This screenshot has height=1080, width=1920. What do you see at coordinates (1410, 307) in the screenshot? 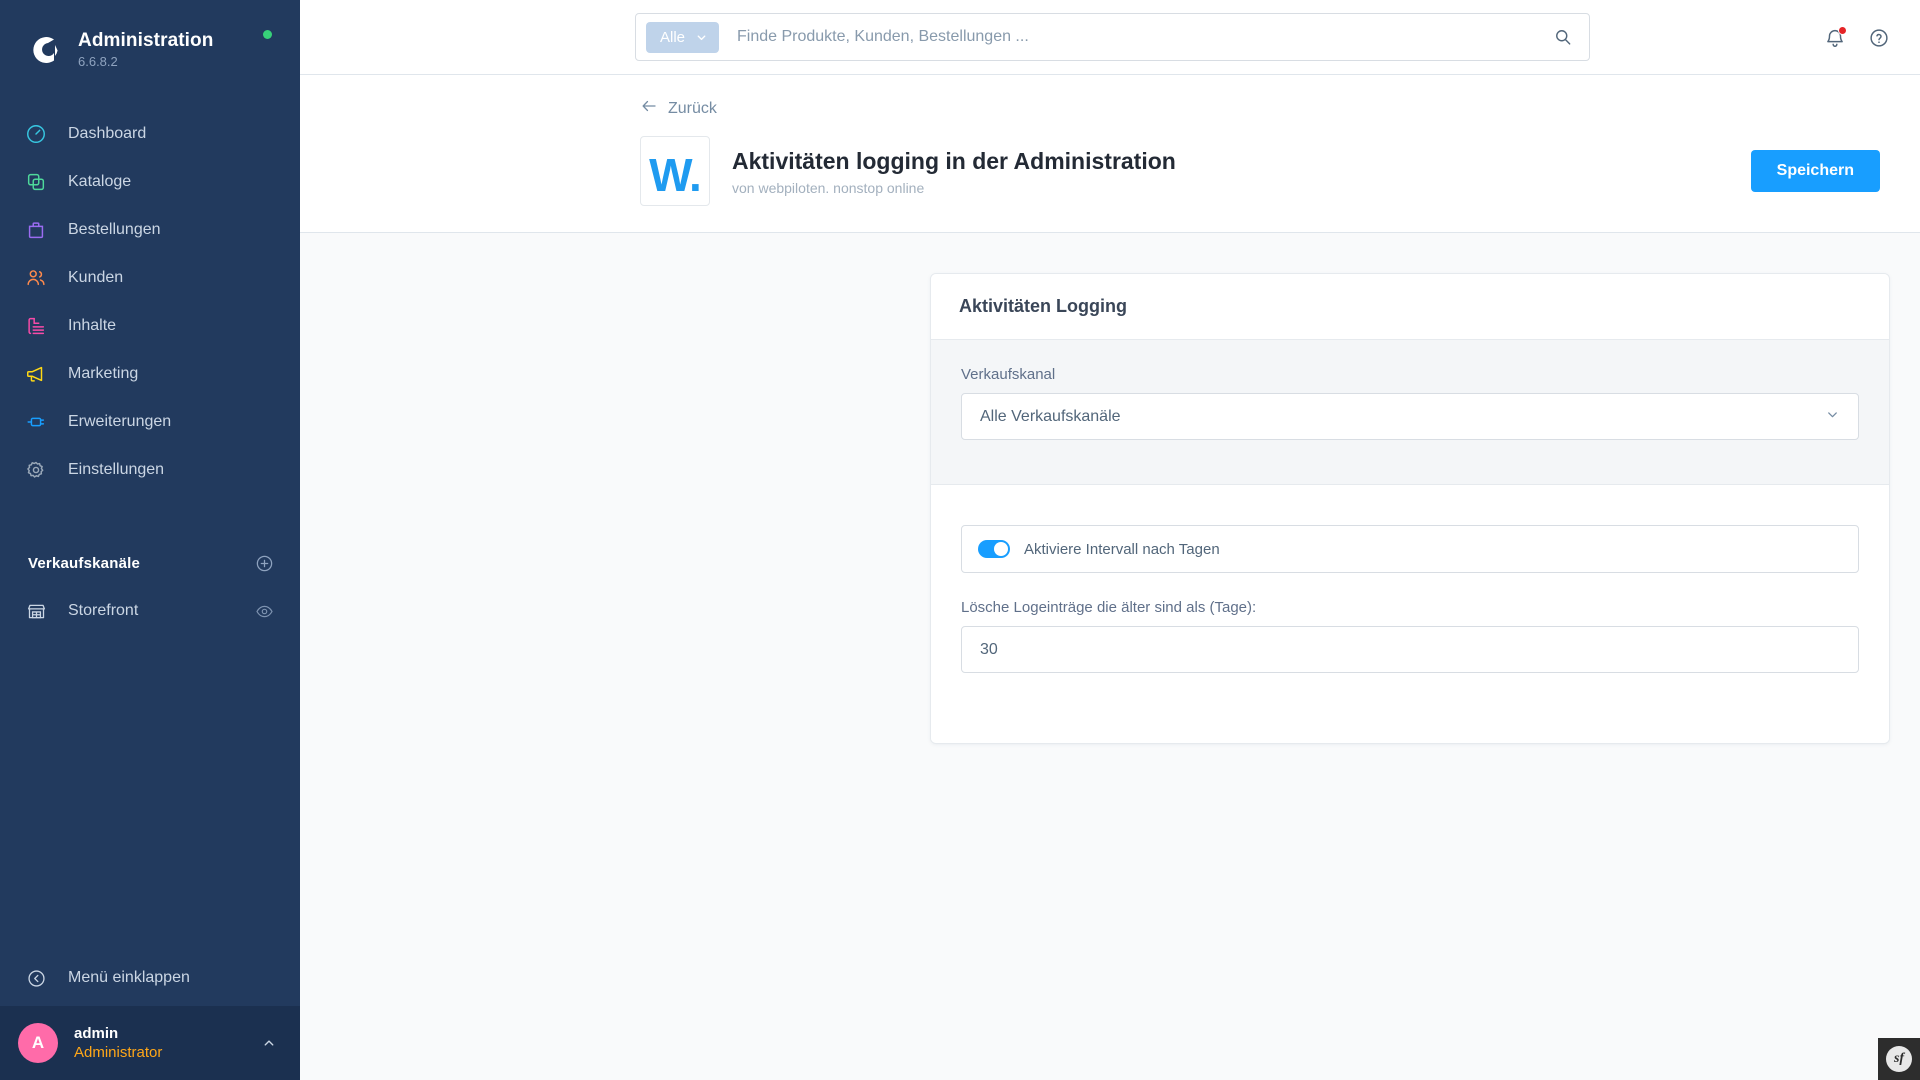
I see `card-header: Aktivitäten Logging` at bounding box center [1410, 307].